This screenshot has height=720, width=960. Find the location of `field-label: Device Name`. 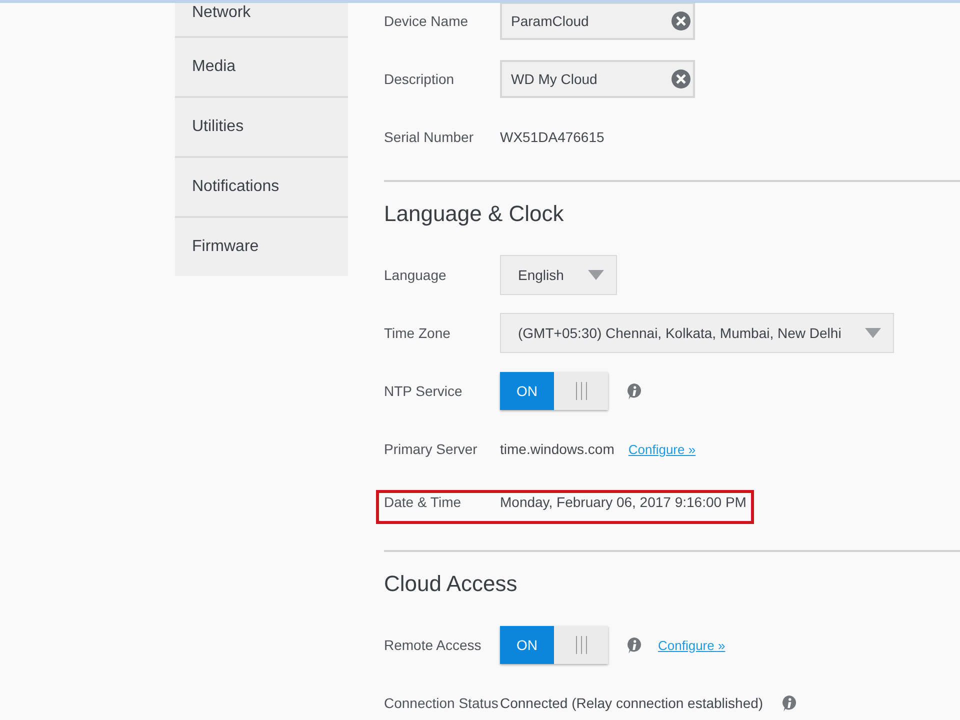

field-label: Device Name is located at coordinates (427, 21).